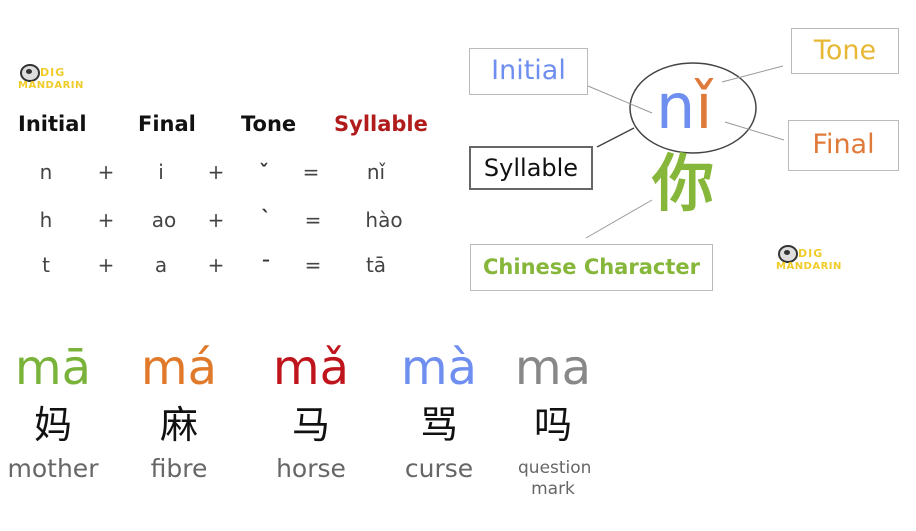 Image resolution: width=916 pixels, height=531 pixels. Describe the element at coordinates (620, 99) in the screenshot. I see `initial-connector` at that location.